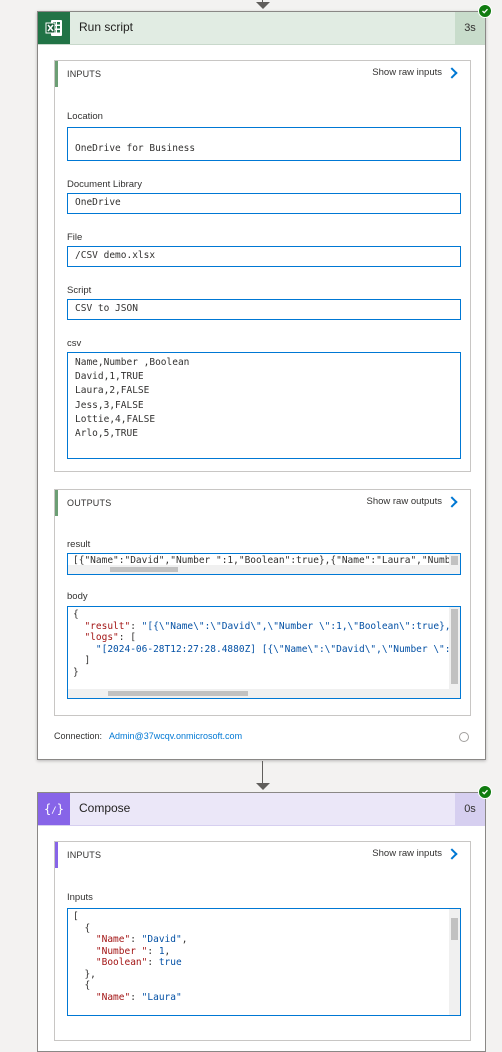  Describe the element at coordinates (266, 998) in the screenshot. I see `json-line: "Name": "Laura"` at that location.